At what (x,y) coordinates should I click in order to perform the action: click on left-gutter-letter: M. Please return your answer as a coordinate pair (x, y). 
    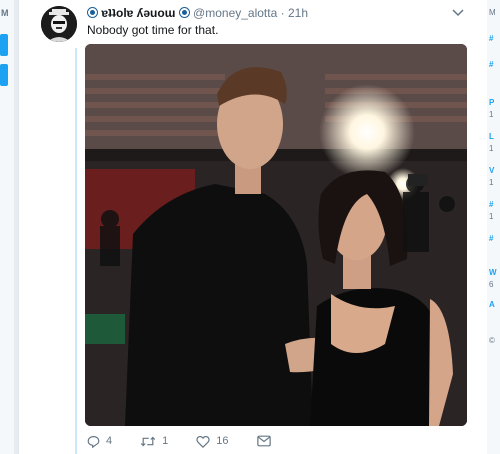
    Looking at the image, I should click on (5, 13).